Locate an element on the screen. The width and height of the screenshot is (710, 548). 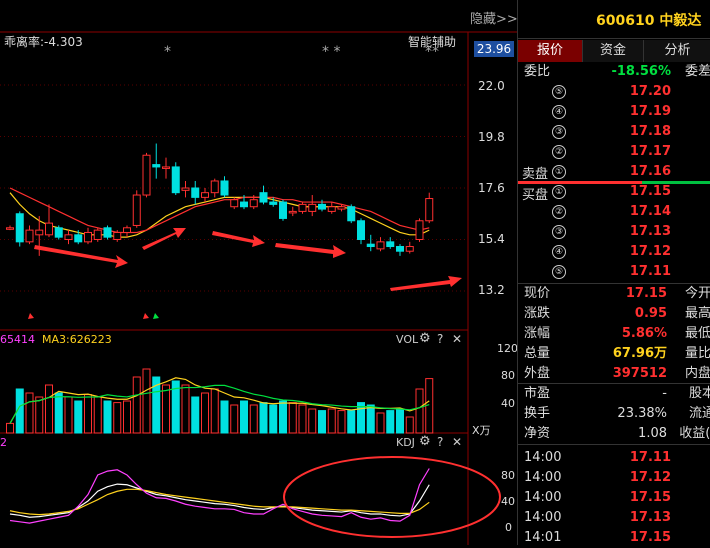
sell-level-row: ④ 17.19 is located at coordinates (614, 112).